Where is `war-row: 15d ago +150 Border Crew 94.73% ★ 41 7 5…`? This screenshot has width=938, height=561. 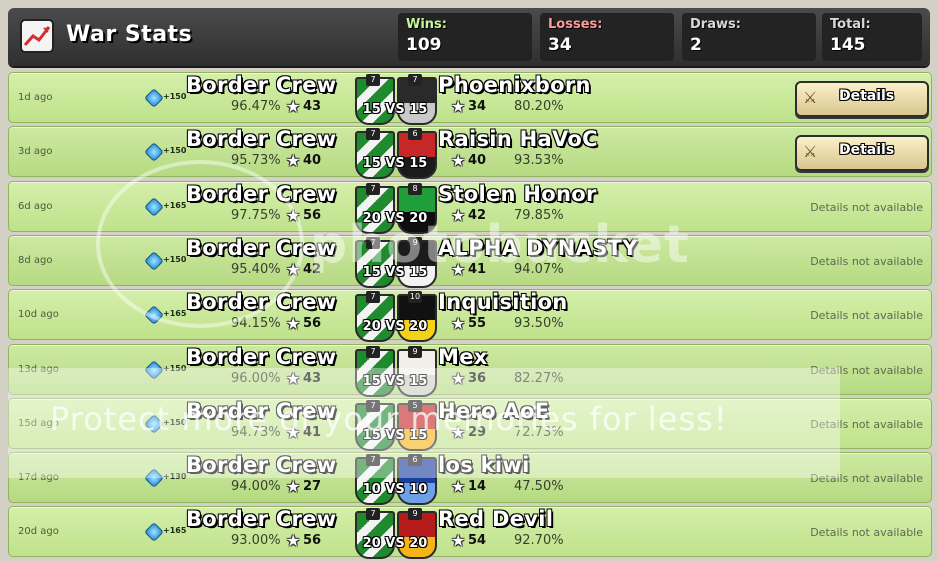
war-row: 15d ago +150 Border Crew 94.73% ★ 41 7 5… is located at coordinates (470, 424).